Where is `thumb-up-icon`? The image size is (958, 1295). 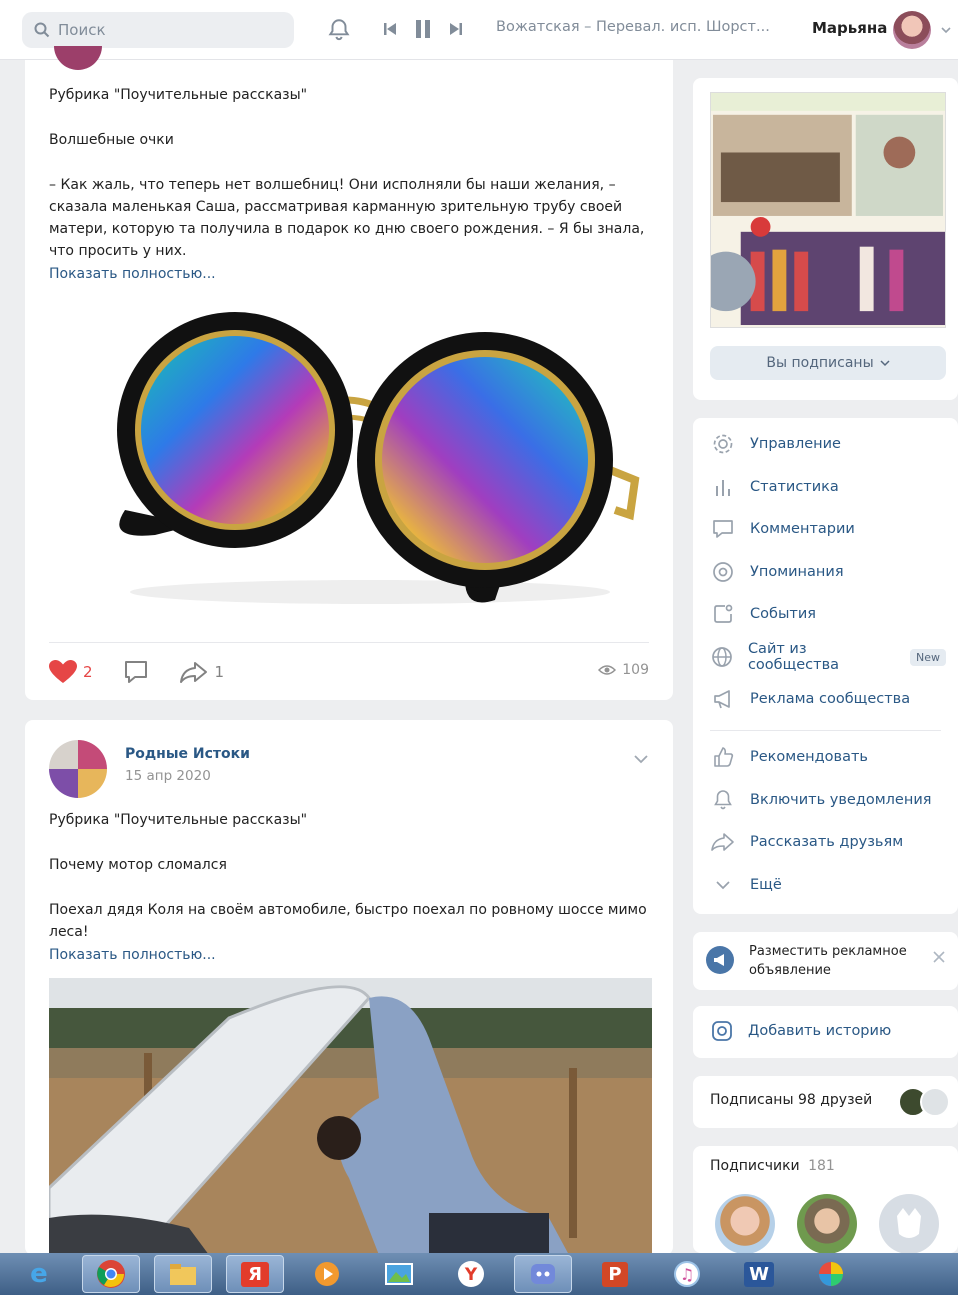
thumb-up-icon is located at coordinates (724, 757).